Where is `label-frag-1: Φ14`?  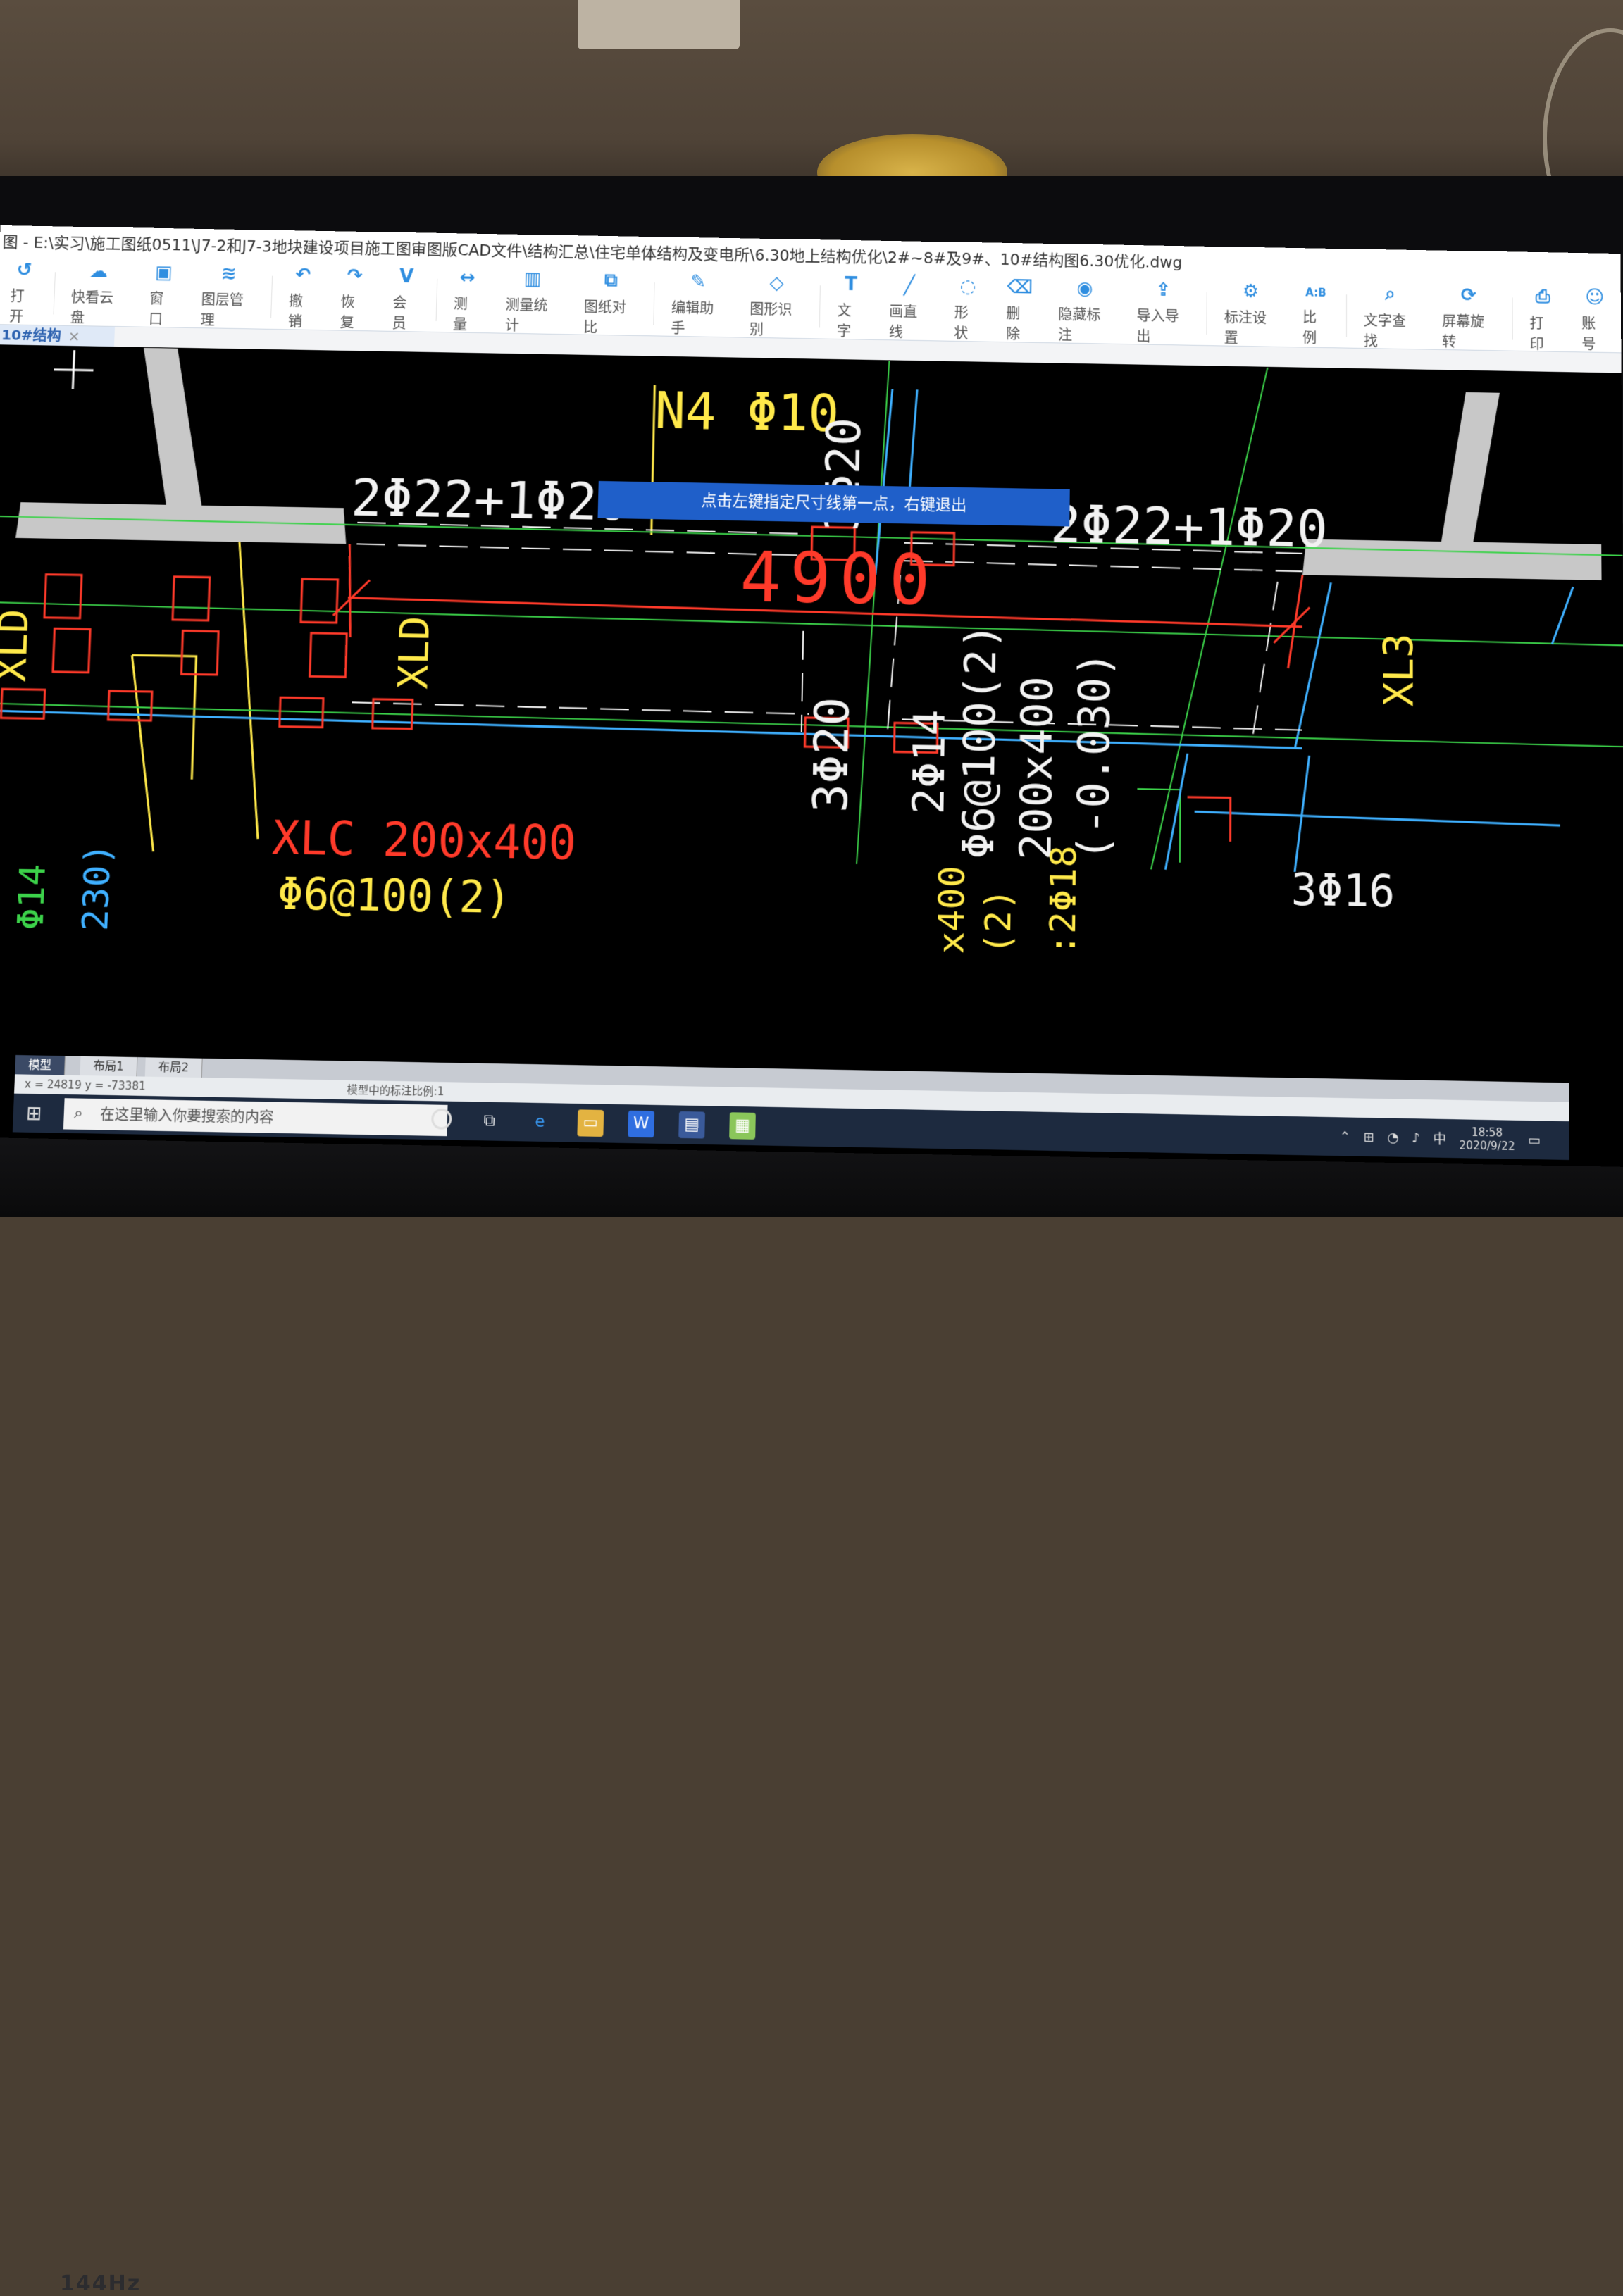
label-frag-1: Φ14 is located at coordinates (31, 896).